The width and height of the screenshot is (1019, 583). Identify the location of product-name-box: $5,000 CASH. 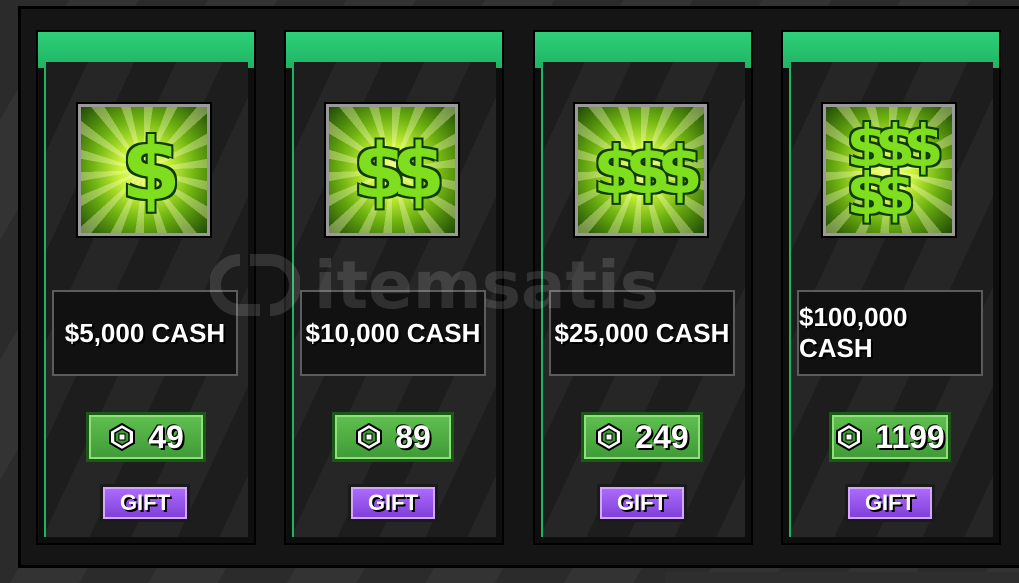
(145, 333).